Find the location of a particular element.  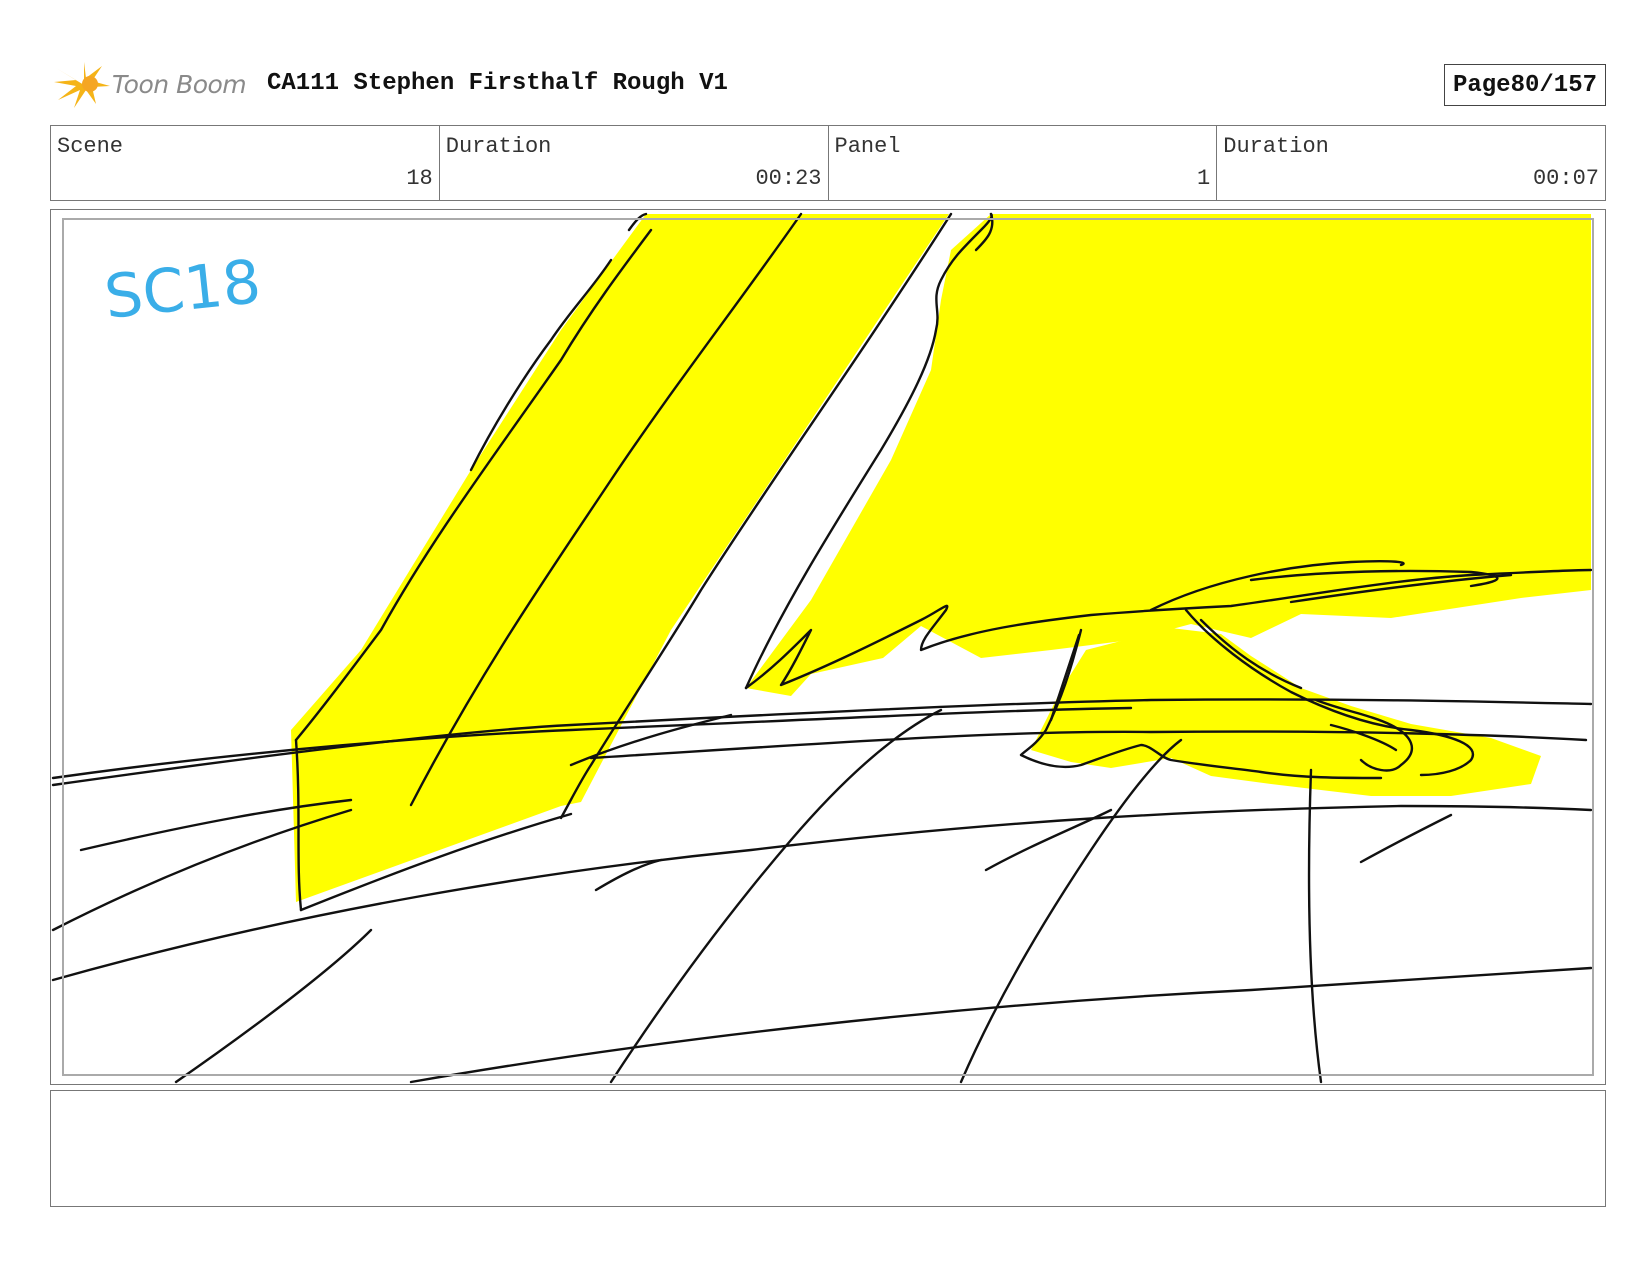

logo-text: Toon Boom is located at coordinates (179, 84).